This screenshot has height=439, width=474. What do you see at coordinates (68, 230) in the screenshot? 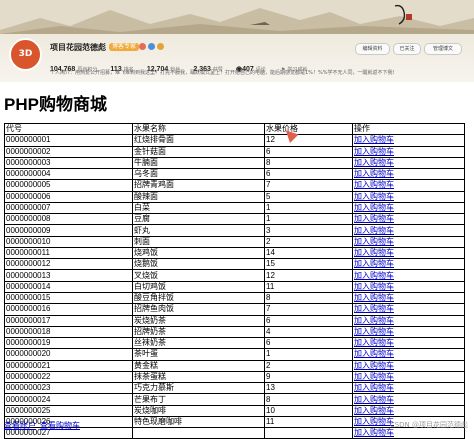
I see `product-code-cell: 0000000009` at bounding box center [68, 230].